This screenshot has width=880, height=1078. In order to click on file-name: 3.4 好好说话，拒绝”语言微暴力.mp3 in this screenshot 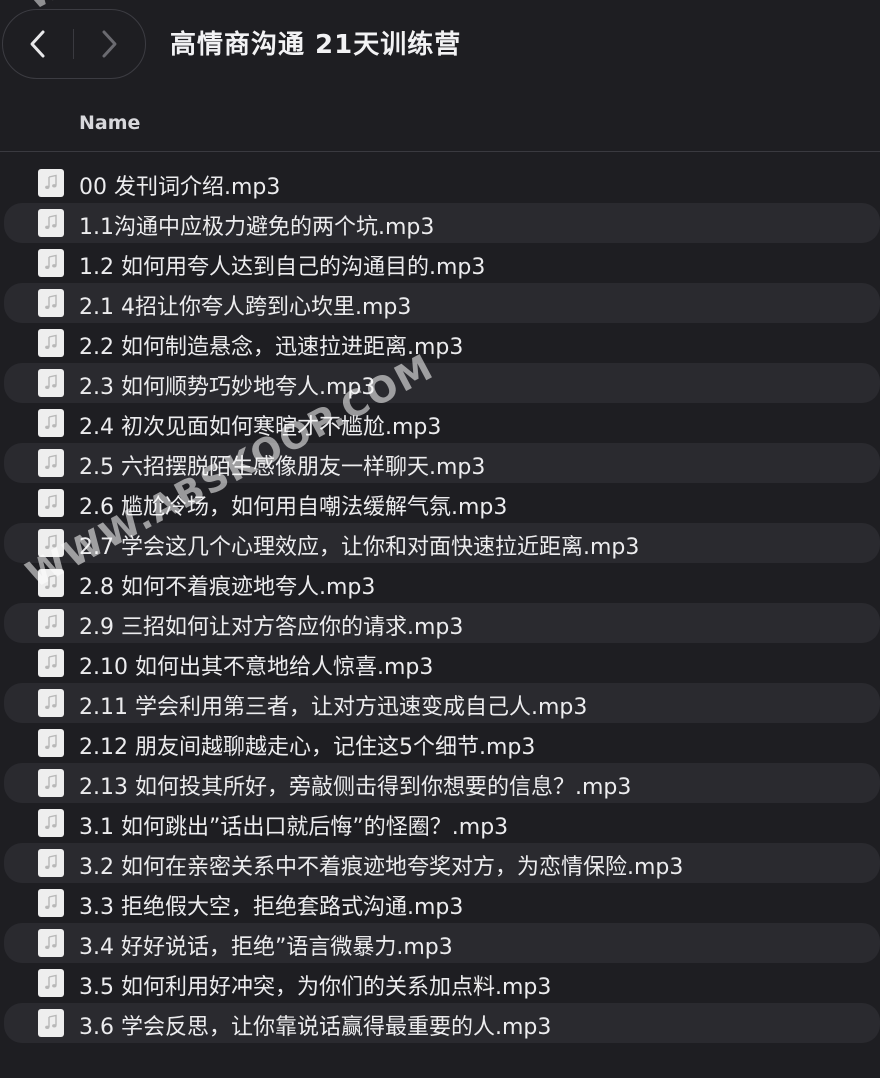, I will do `click(266, 947)`.